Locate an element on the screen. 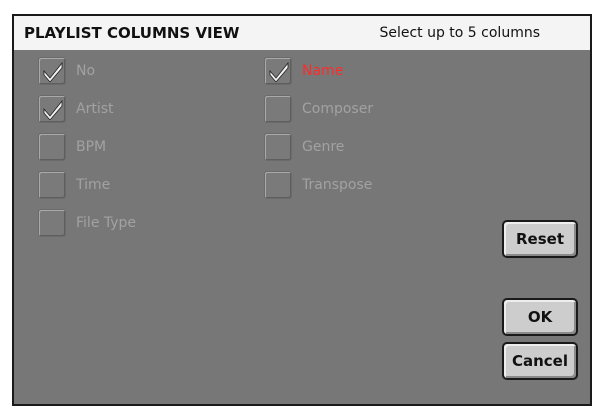  column-option-transpose: Transpose is located at coordinates (318, 185).